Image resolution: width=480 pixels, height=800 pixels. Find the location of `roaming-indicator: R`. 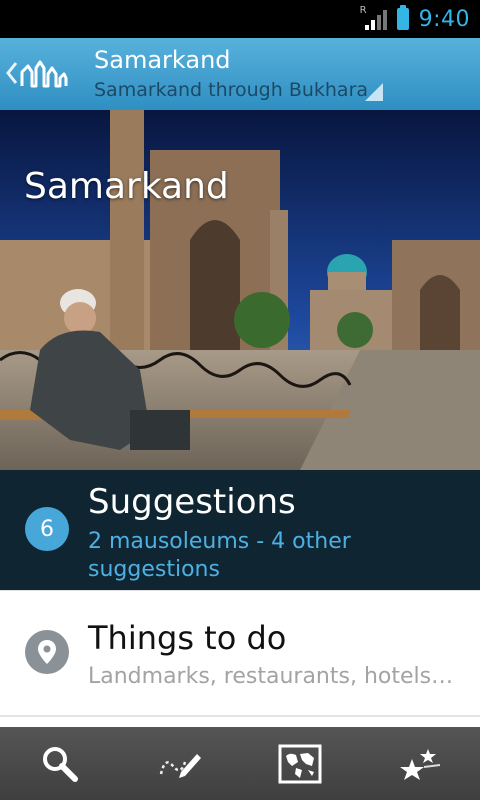

roaming-indicator: R is located at coordinates (363, 10).